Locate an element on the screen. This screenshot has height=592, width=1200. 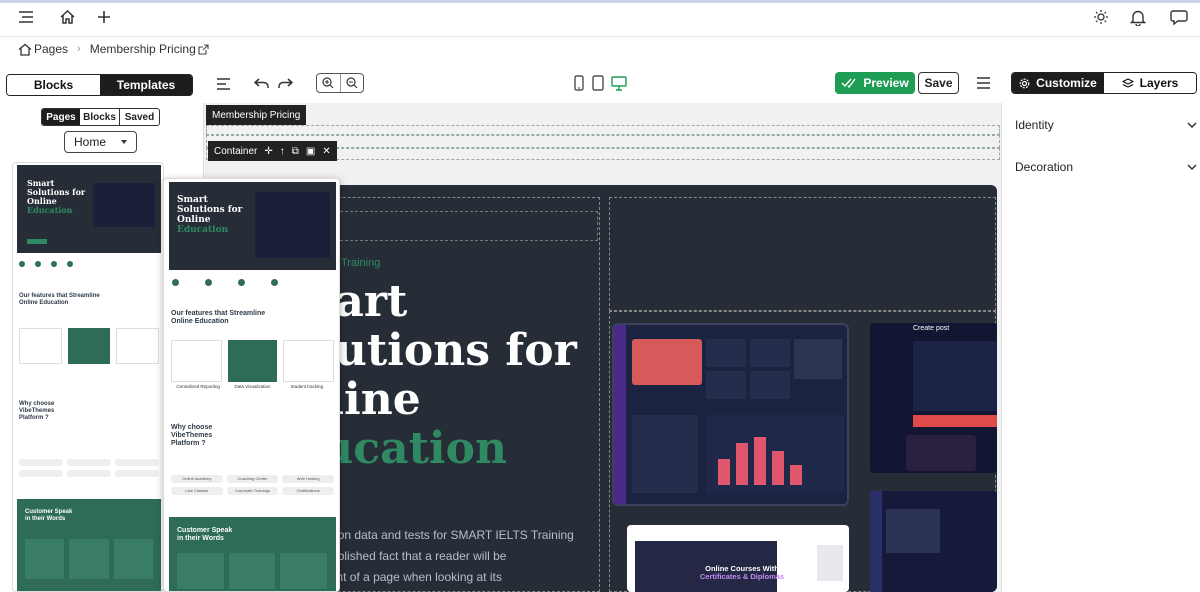
hover-hero-line: Smart is located at coordinates (192, 200).